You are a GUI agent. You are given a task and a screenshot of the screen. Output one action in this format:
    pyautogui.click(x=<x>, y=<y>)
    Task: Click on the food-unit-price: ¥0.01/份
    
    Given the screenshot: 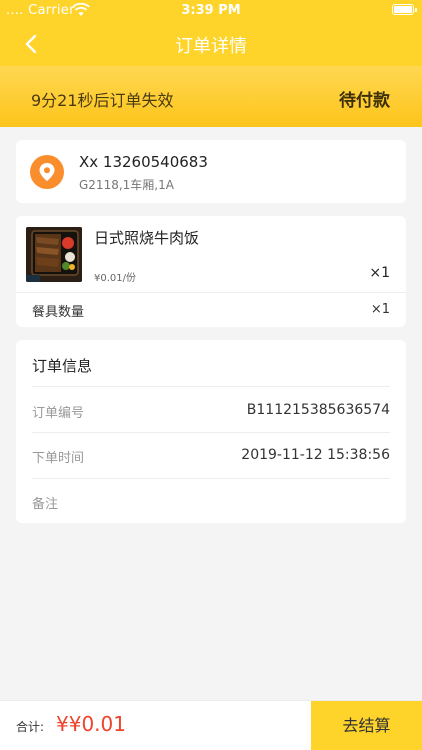 What is the action you would take?
    pyautogui.click(x=115, y=278)
    